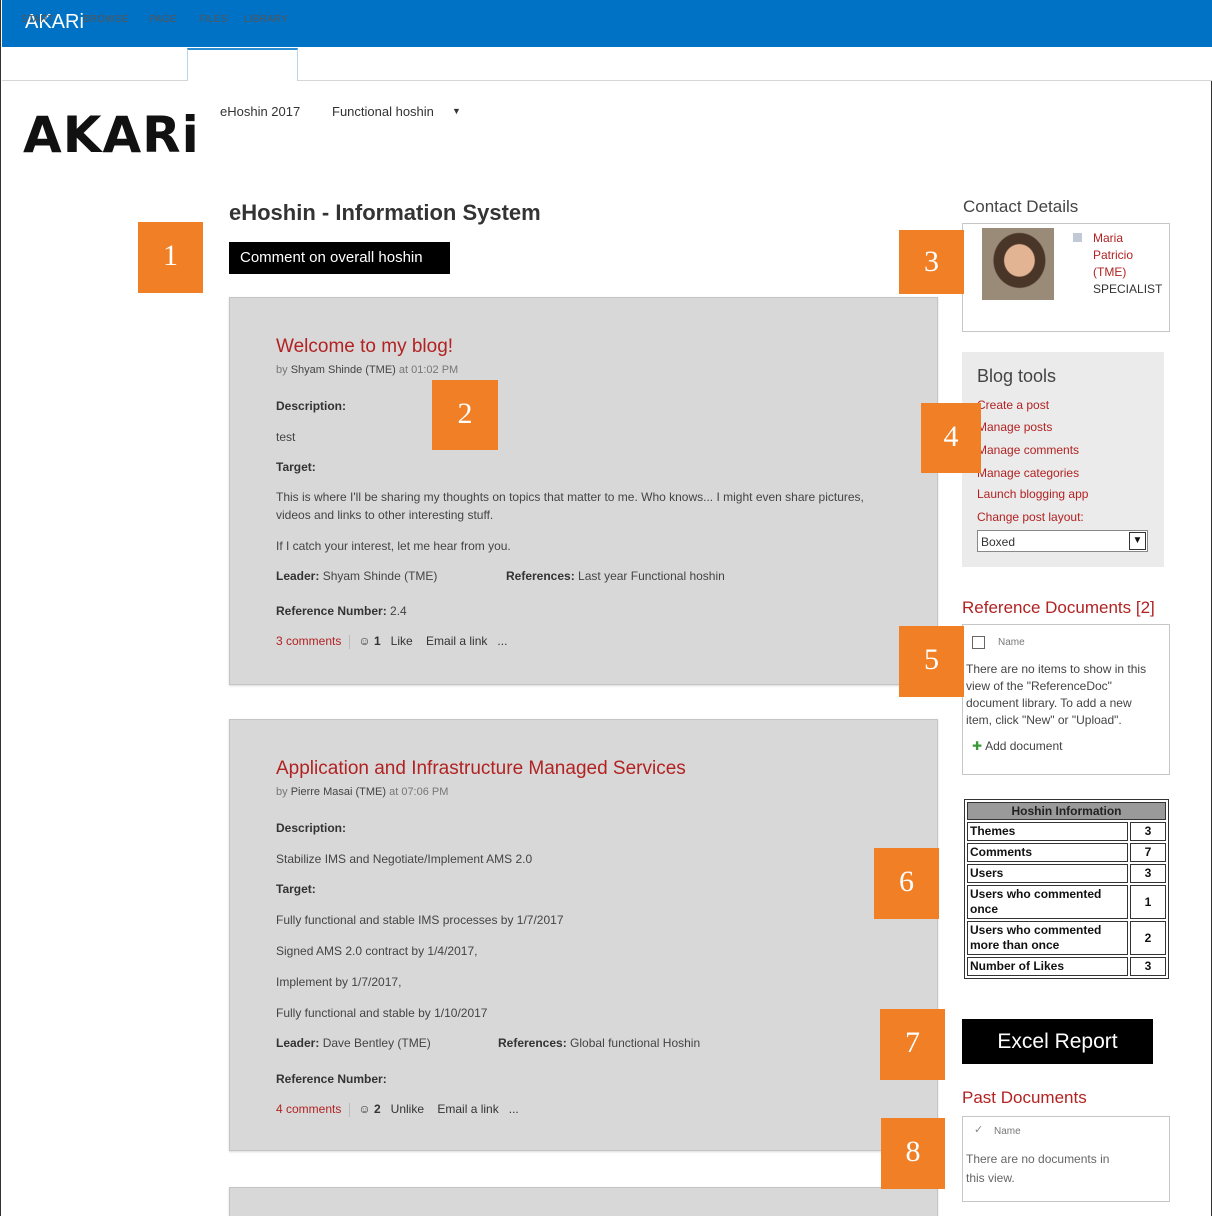  Describe the element at coordinates (111, 135) in the screenshot. I see `site-logo: AKARi` at that location.